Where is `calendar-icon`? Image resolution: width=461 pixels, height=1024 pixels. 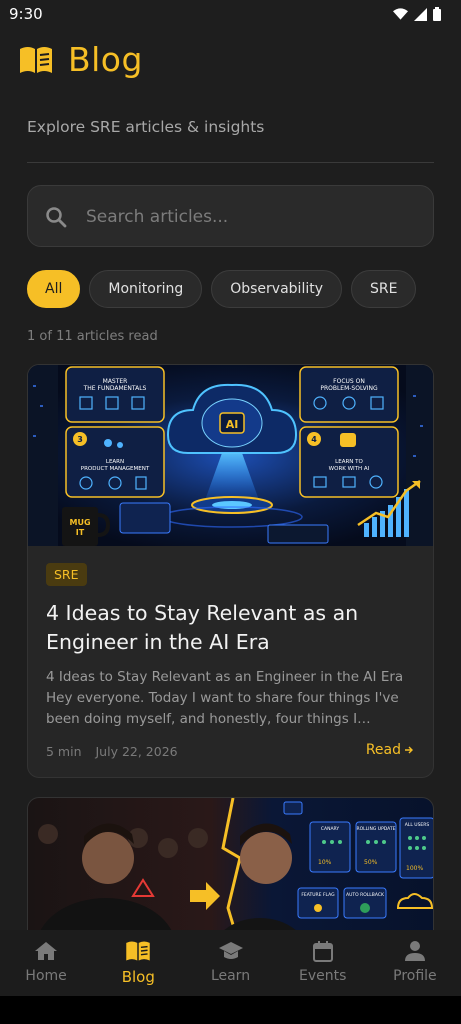
calendar-icon is located at coordinates (322, 951).